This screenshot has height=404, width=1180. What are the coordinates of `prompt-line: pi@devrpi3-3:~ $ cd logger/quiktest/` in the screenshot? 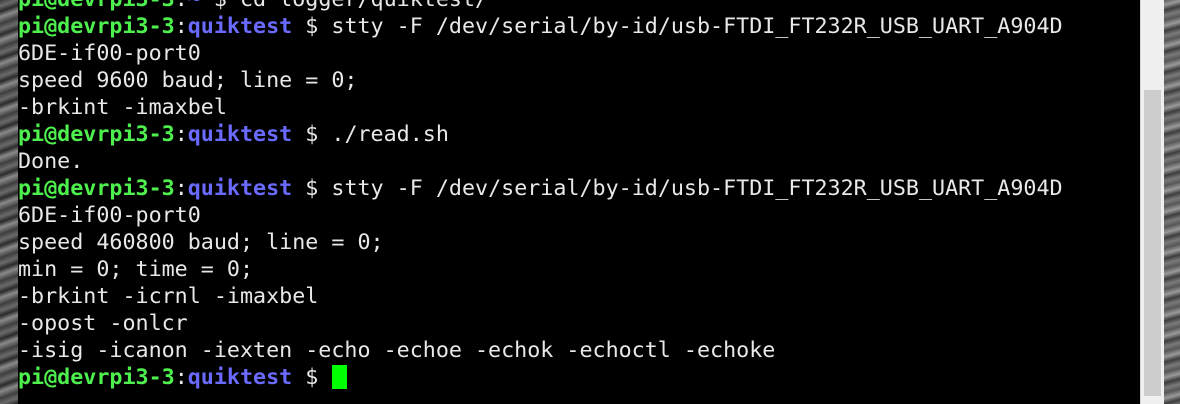 It's located at (540, 6).